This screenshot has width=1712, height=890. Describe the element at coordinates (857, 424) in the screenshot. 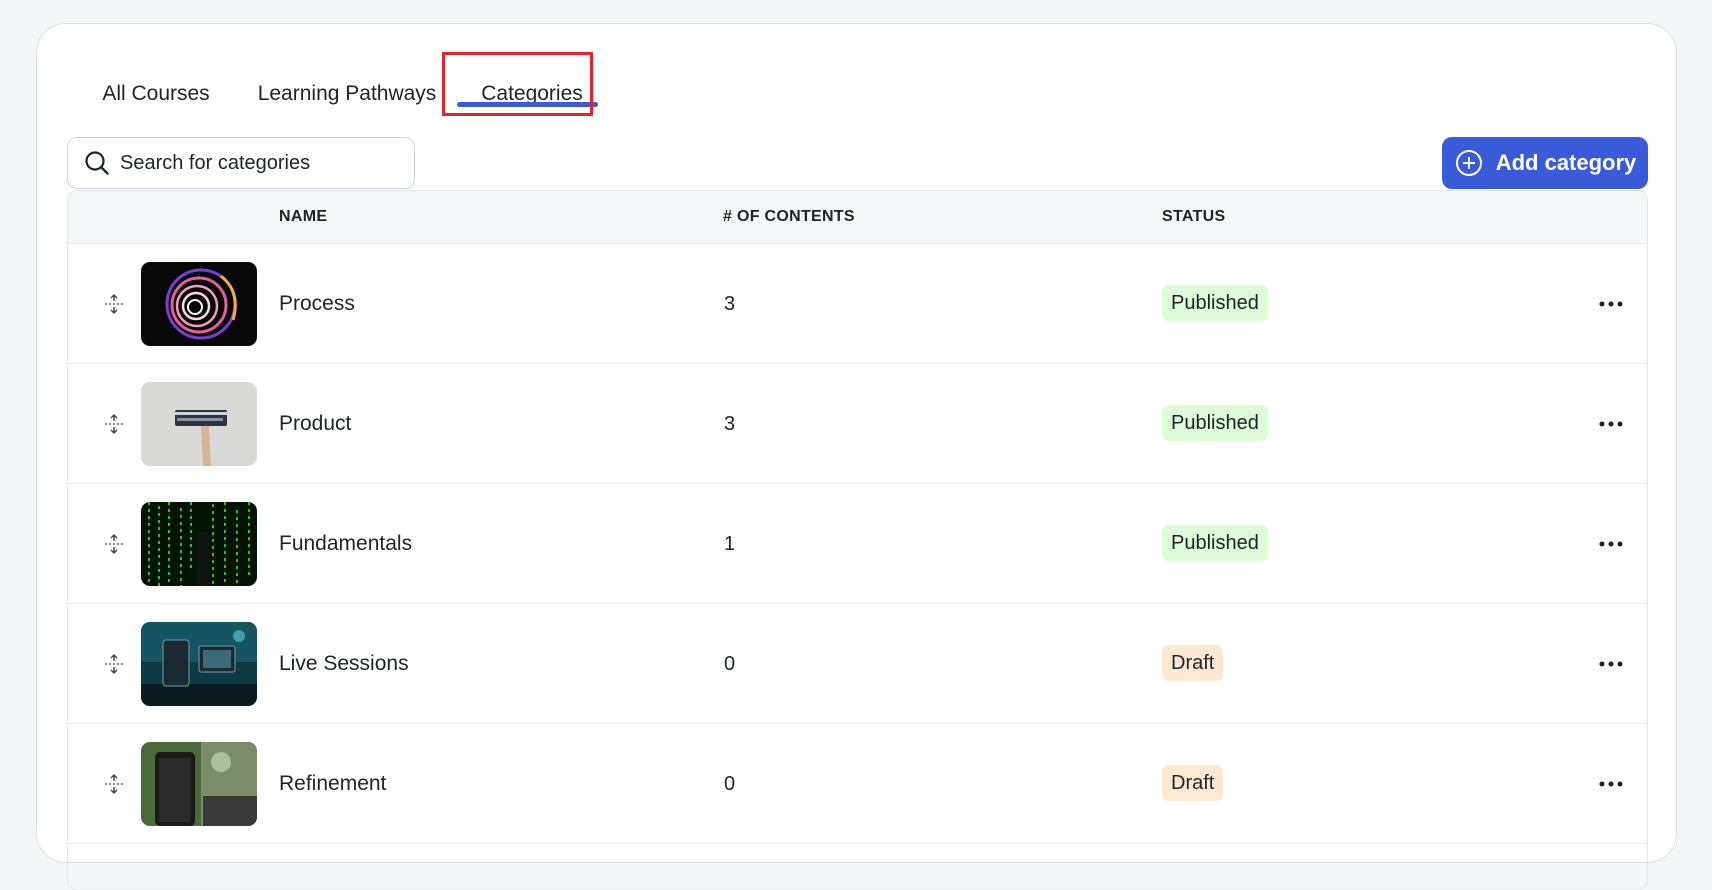

I see `table-row: Product 3 Published` at that location.